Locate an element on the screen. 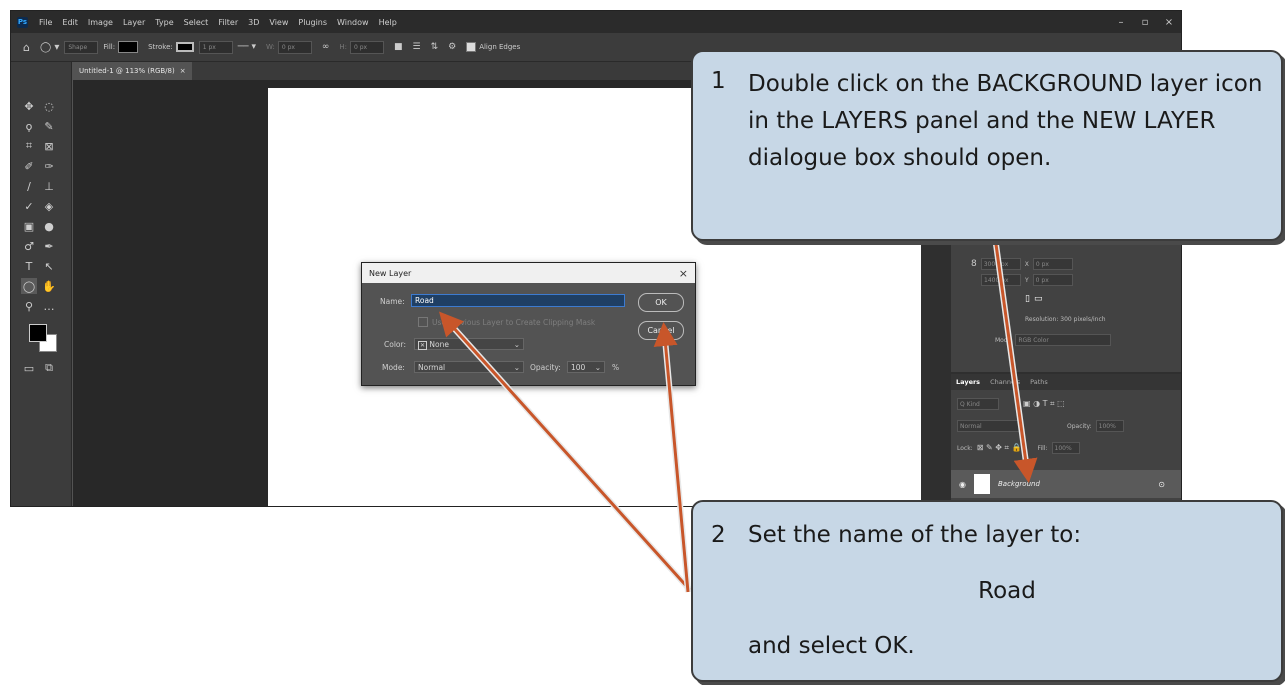 The image size is (1285, 685). move-tool-icon: ✥ is located at coordinates (29, 106).